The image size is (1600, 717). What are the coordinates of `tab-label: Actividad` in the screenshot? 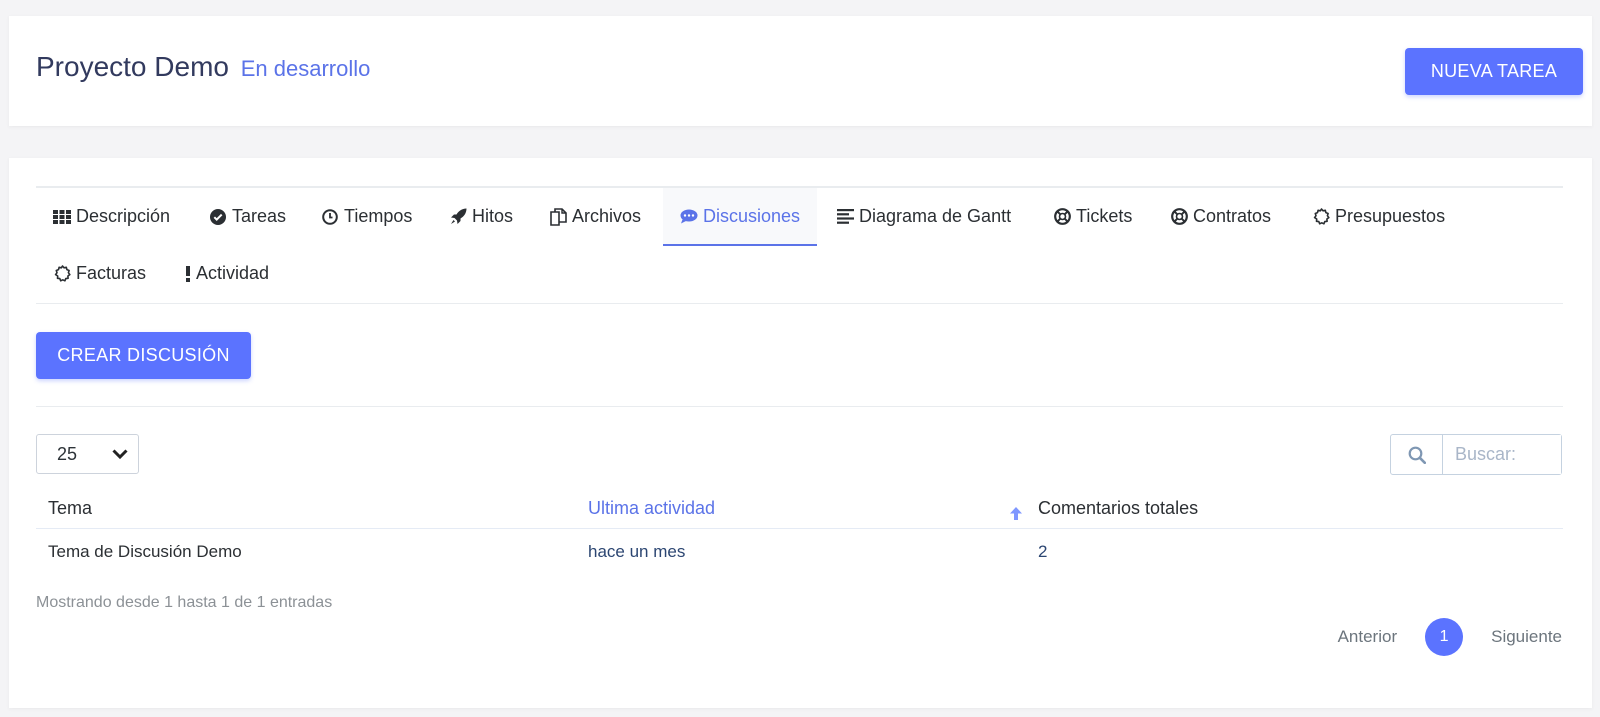 It's located at (233, 273).